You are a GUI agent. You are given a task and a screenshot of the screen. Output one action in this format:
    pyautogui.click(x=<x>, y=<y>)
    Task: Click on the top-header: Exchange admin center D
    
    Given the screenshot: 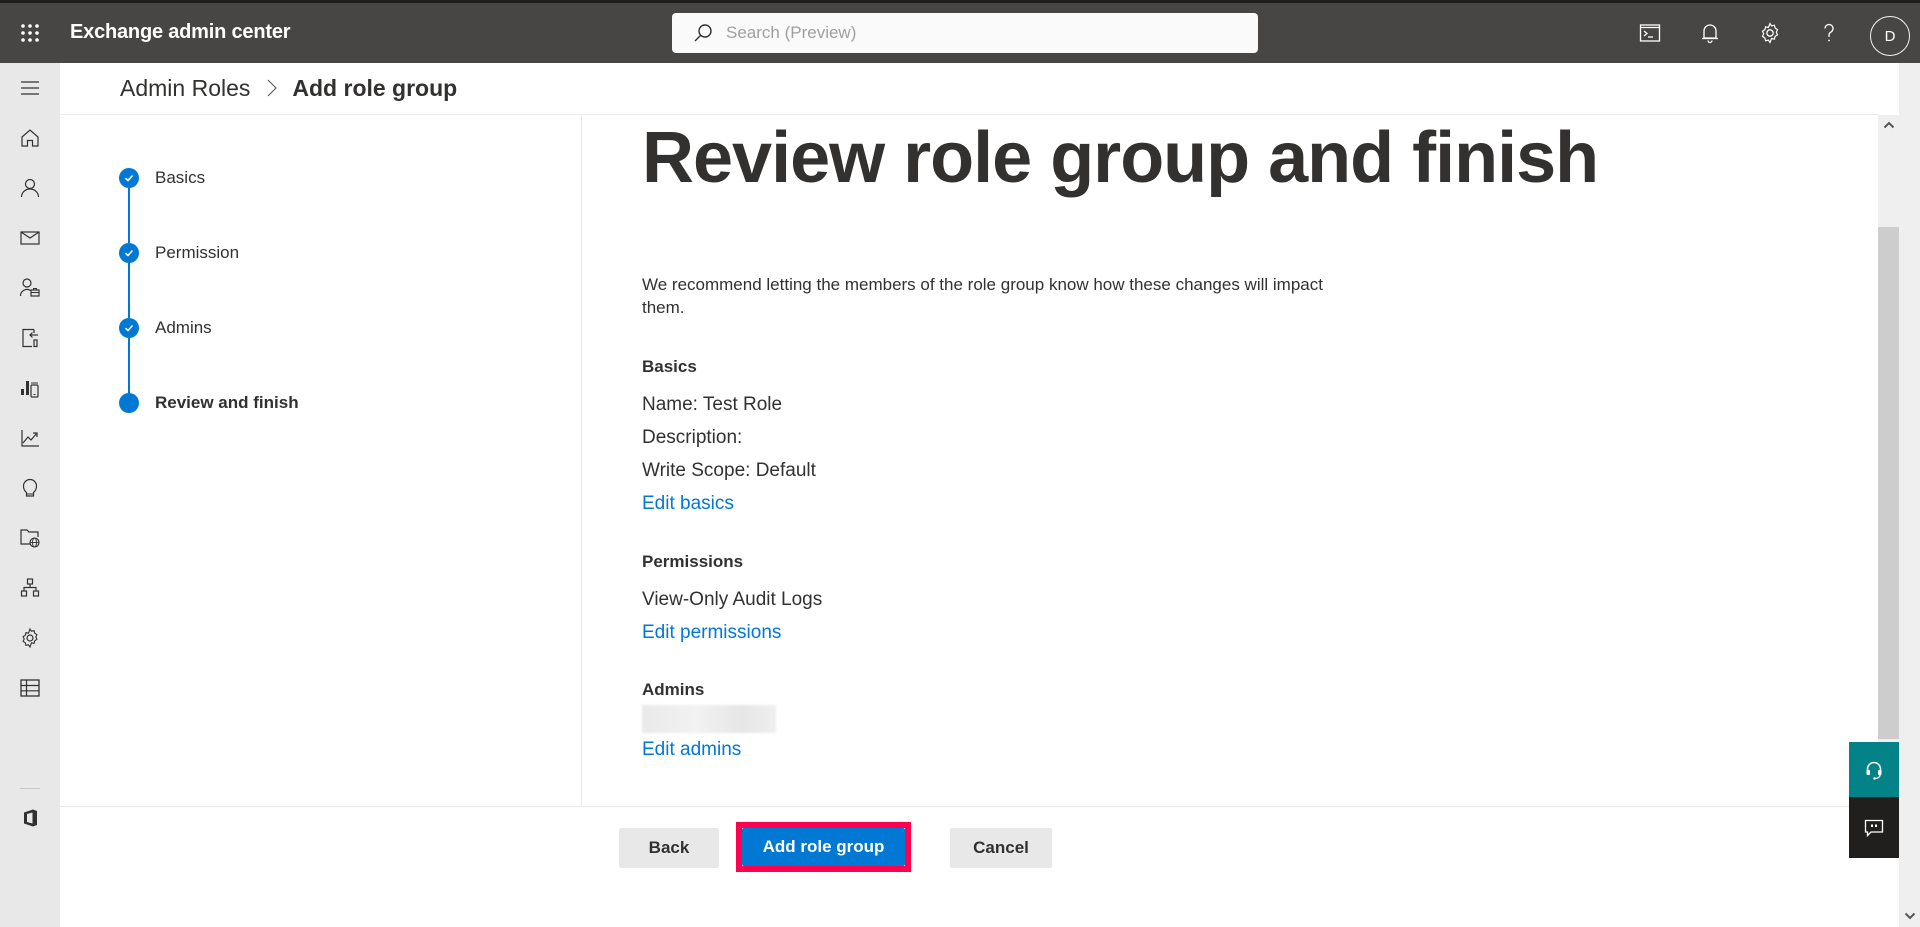 What is the action you would take?
    pyautogui.click(x=960, y=33)
    